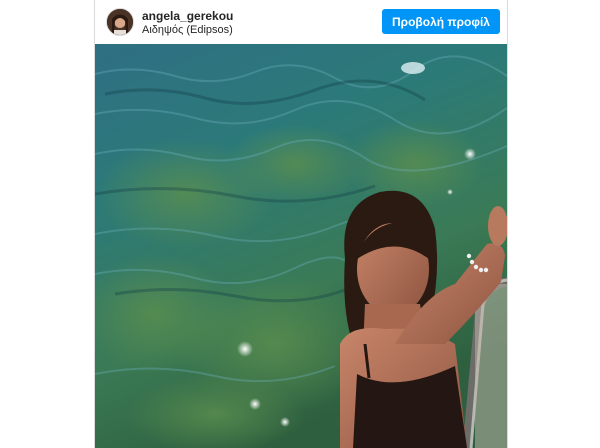 The width and height of the screenshot is (600, 448). I want to click on username-link: angela_gerekou, so click(187, 16).